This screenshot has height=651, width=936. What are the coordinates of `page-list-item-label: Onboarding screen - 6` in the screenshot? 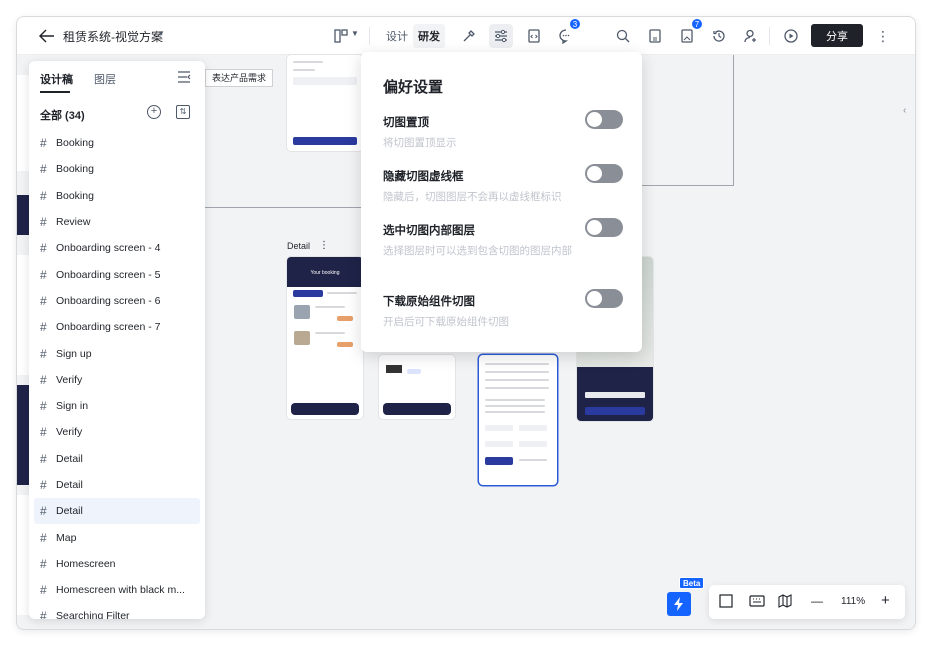 It's located at (108, 300).